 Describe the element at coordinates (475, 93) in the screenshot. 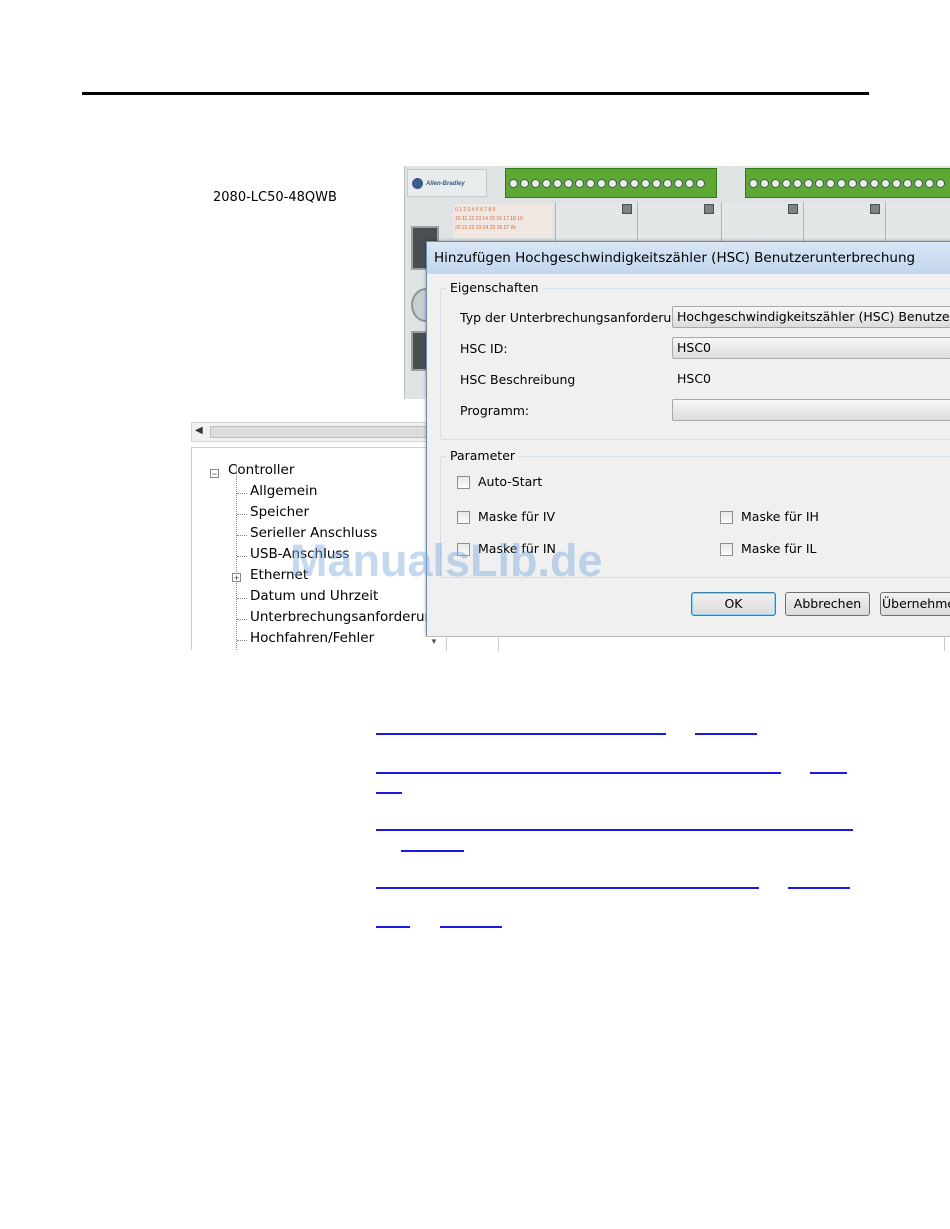

I see `page-top-rule` at that location.